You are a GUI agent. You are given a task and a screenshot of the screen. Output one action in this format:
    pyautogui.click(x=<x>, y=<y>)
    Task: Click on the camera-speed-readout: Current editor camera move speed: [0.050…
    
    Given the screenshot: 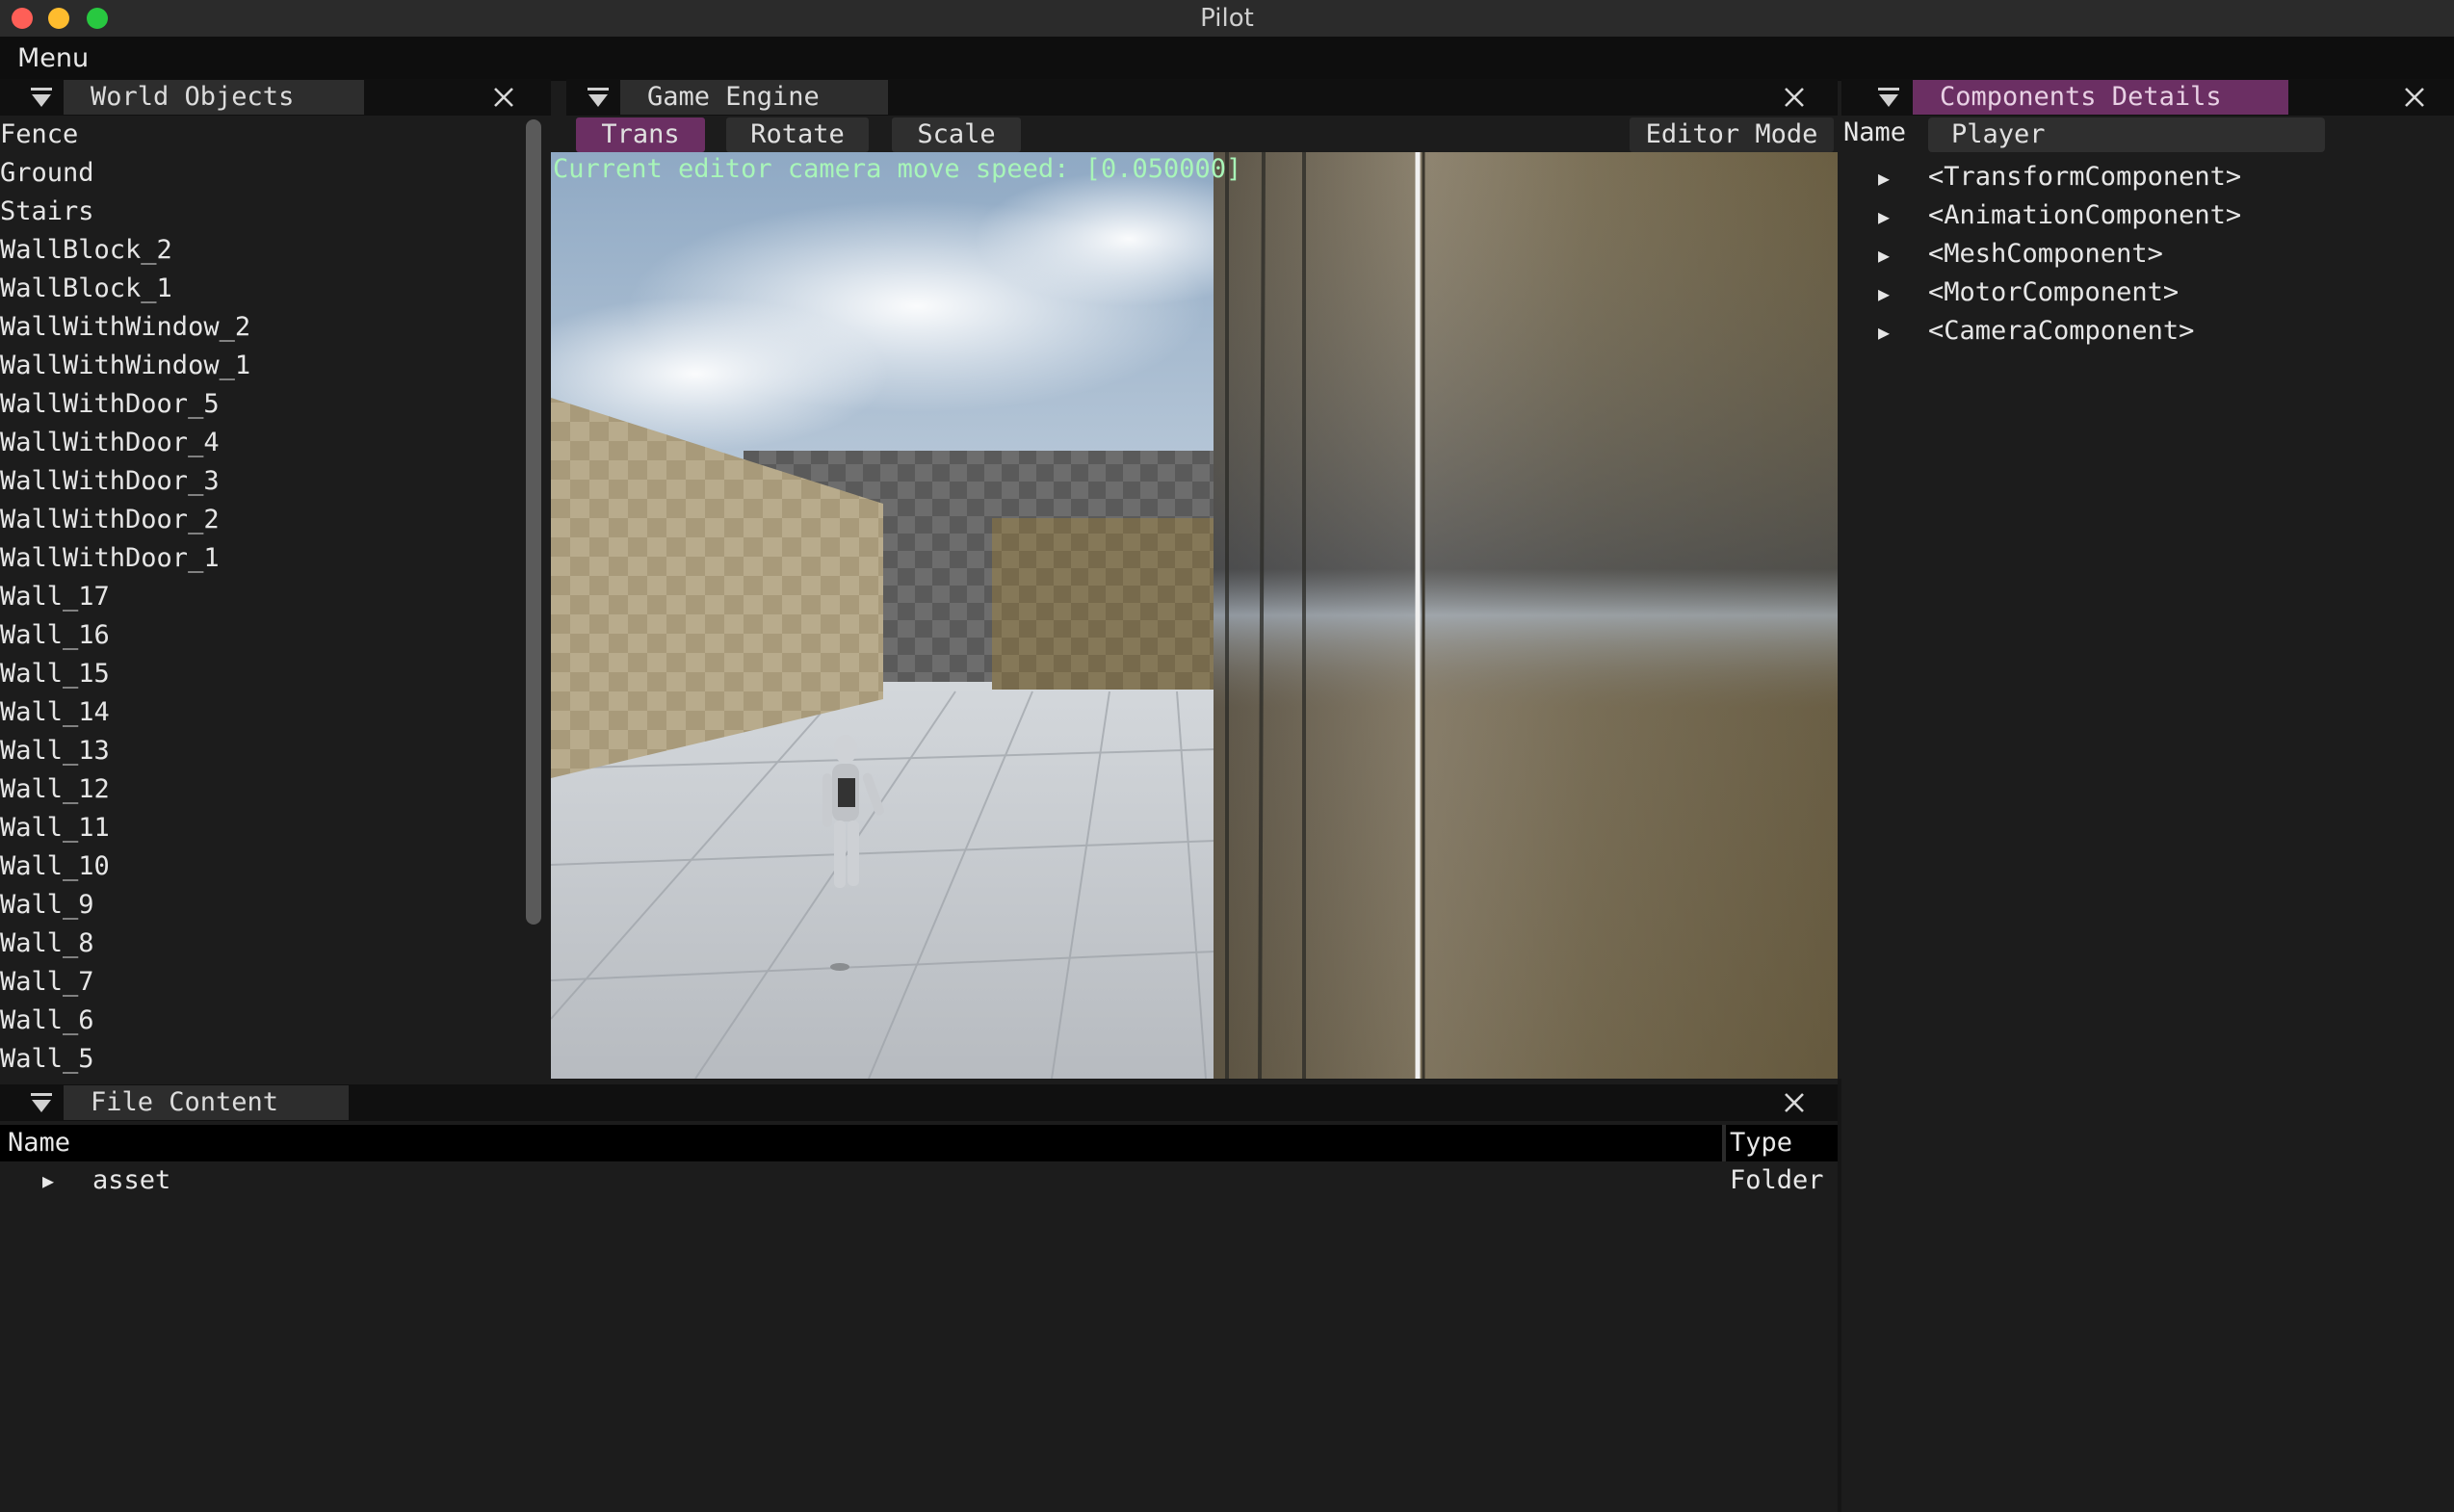 What is the action you would take?
    pyautogui.click(x=897, y=169)
    